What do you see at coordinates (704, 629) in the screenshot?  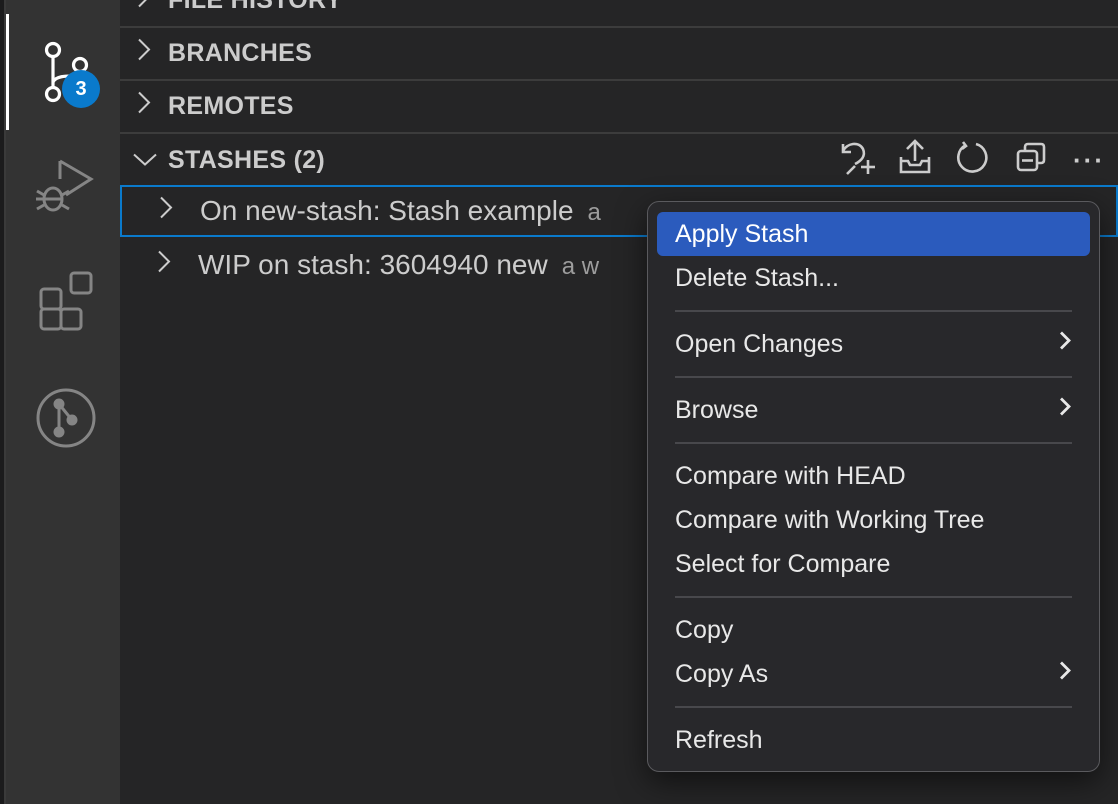 I see `menu-item-label: Copy` at bounding box center [704, 629].